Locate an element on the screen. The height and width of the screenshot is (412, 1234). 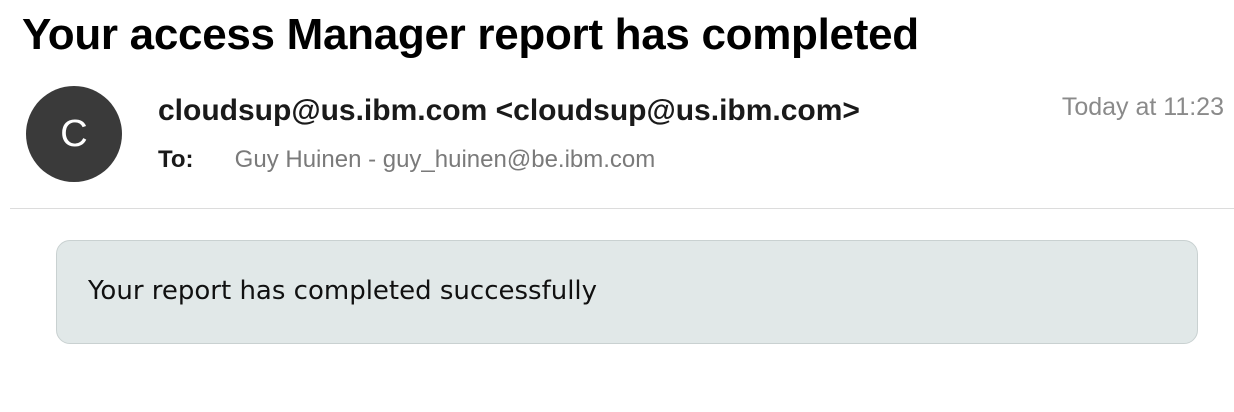
header-divider is located at coordinates (622, 208).